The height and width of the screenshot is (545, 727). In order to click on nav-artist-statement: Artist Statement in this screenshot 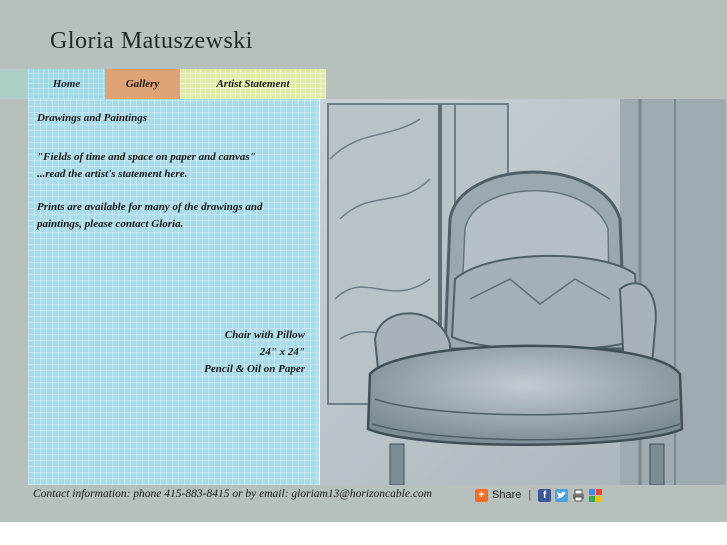, I will do `click(253, 84)`.